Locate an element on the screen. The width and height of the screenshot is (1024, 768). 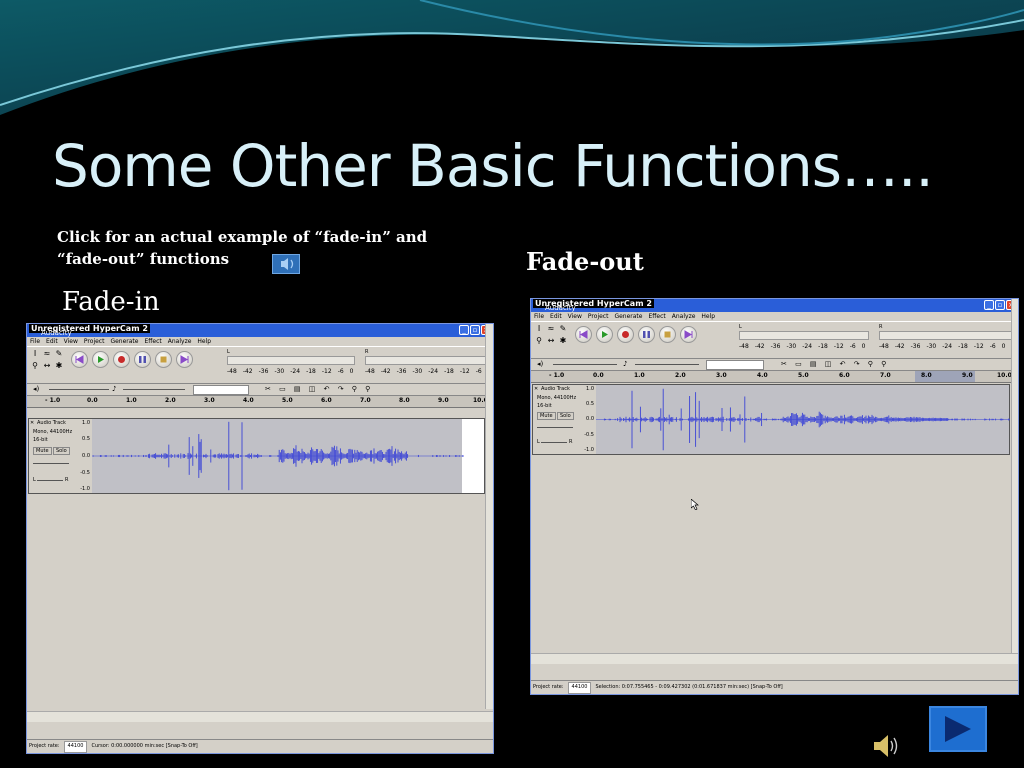
meter-tick: -24 is located at coordinates (807, 346).